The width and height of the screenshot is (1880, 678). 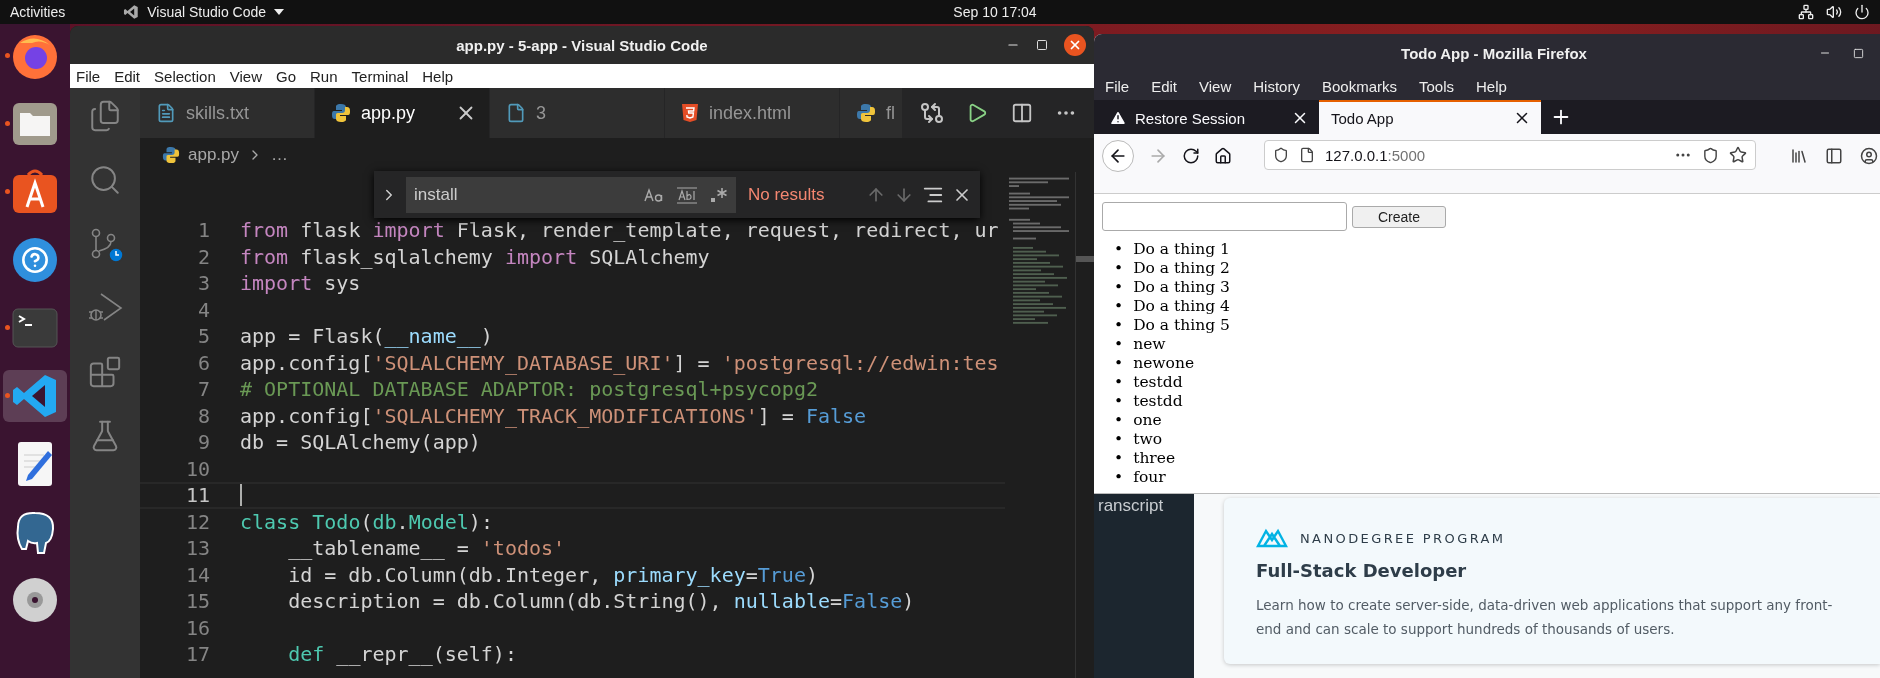 I want to click on logo-icon, so click(x=1272, y=538).